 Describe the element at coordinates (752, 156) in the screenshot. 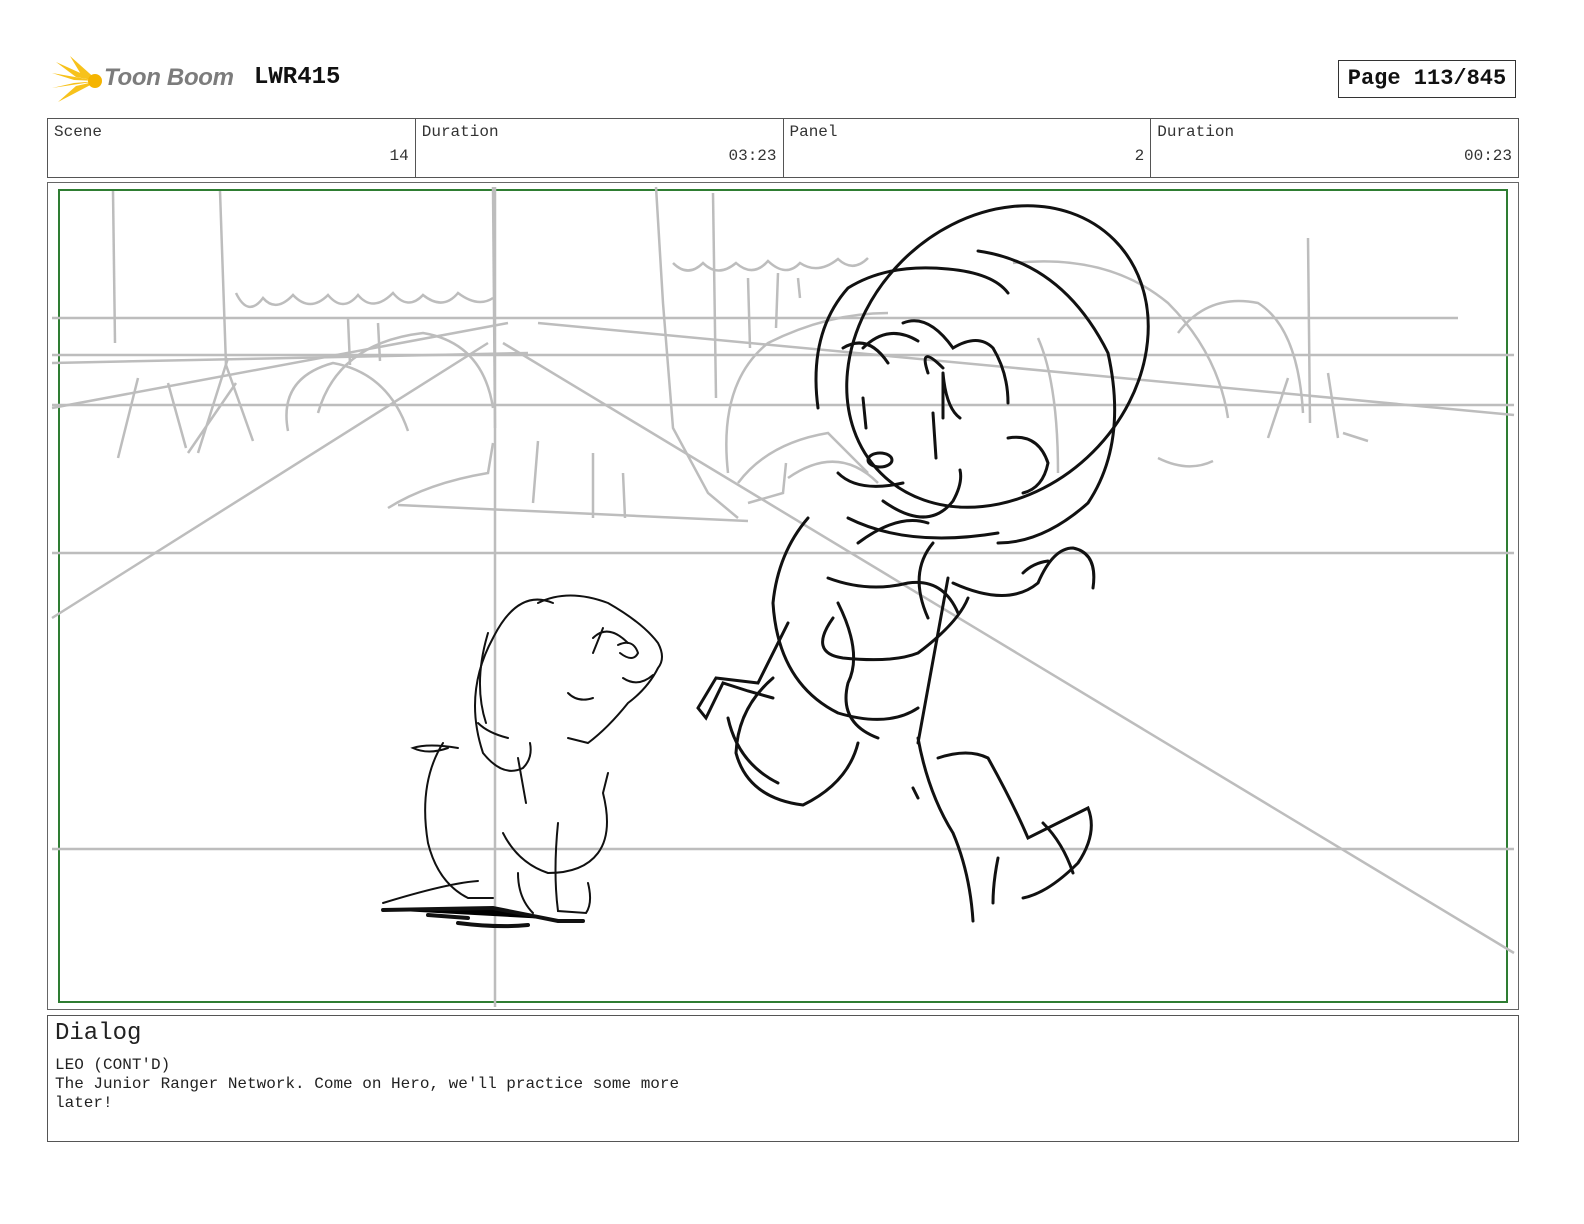

I see `scene-duration-value: 03:23` at that location.